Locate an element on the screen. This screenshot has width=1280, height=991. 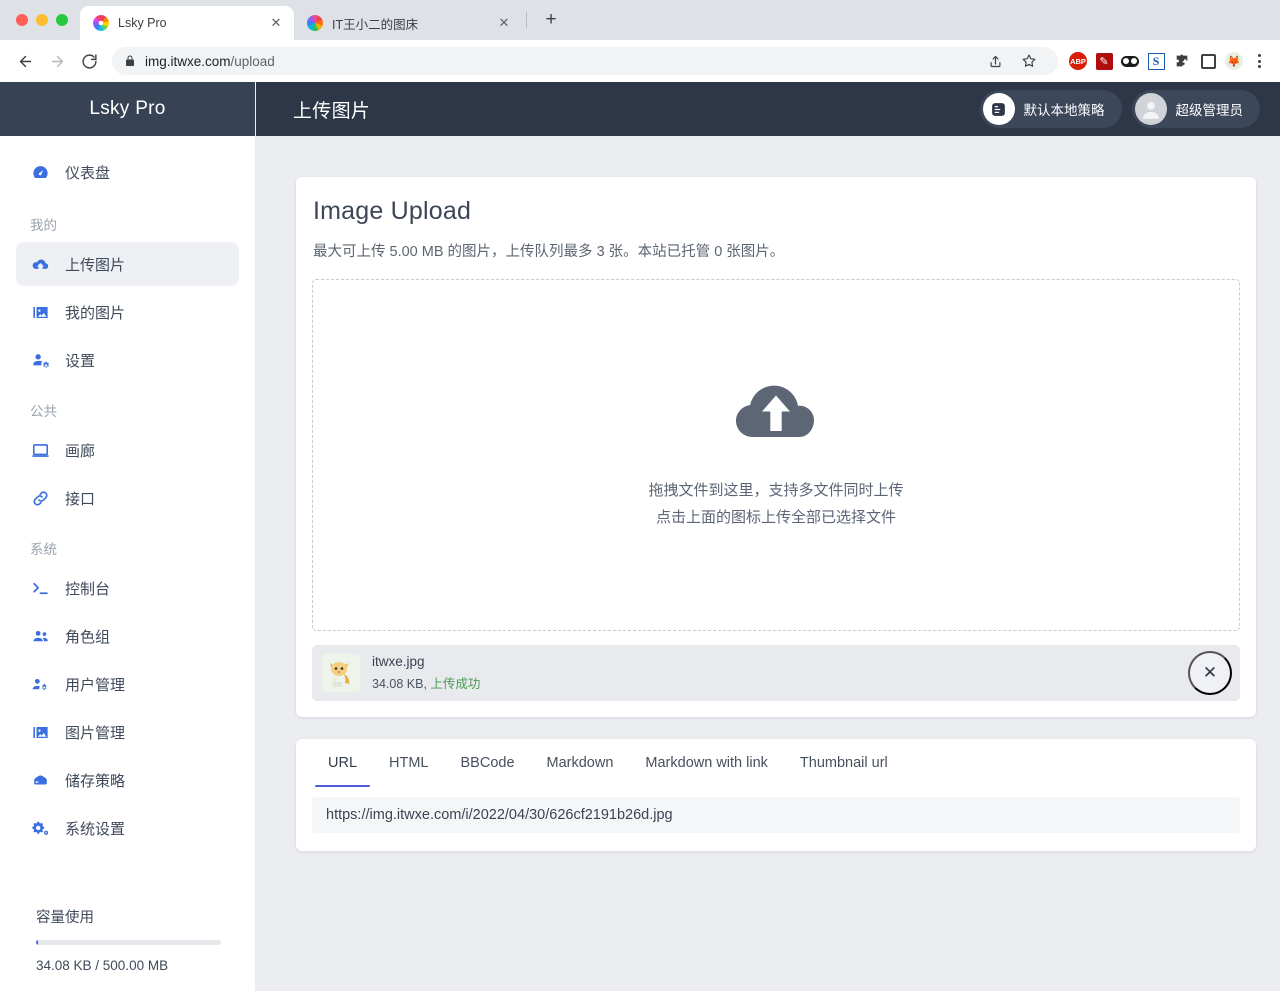
sidebar-item-label: 控制台 is located at coordinates (88, 589).